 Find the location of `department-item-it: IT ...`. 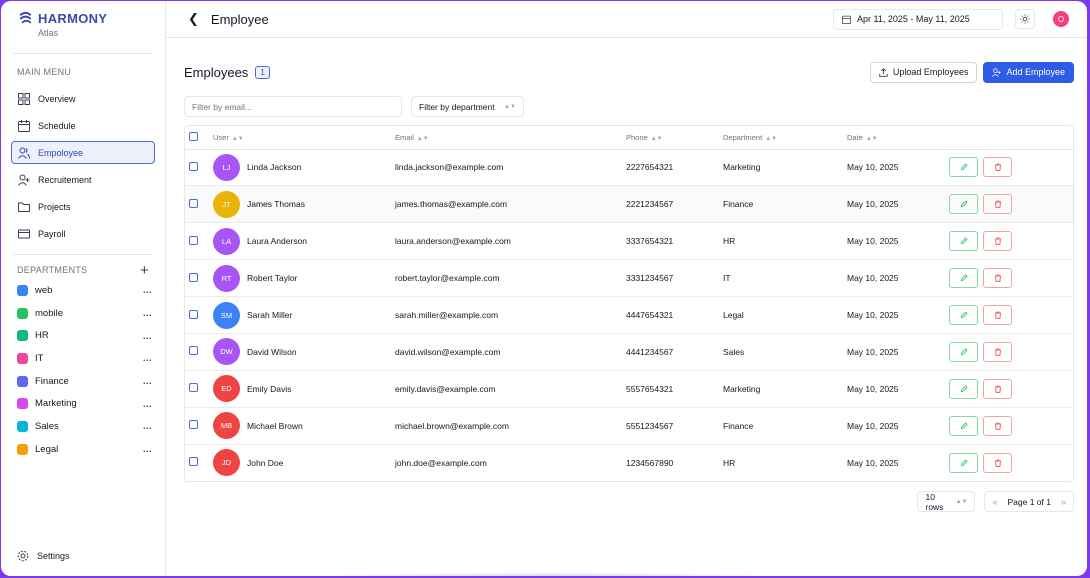

department-item-it: IT ... is located at coordinates (83, 358).